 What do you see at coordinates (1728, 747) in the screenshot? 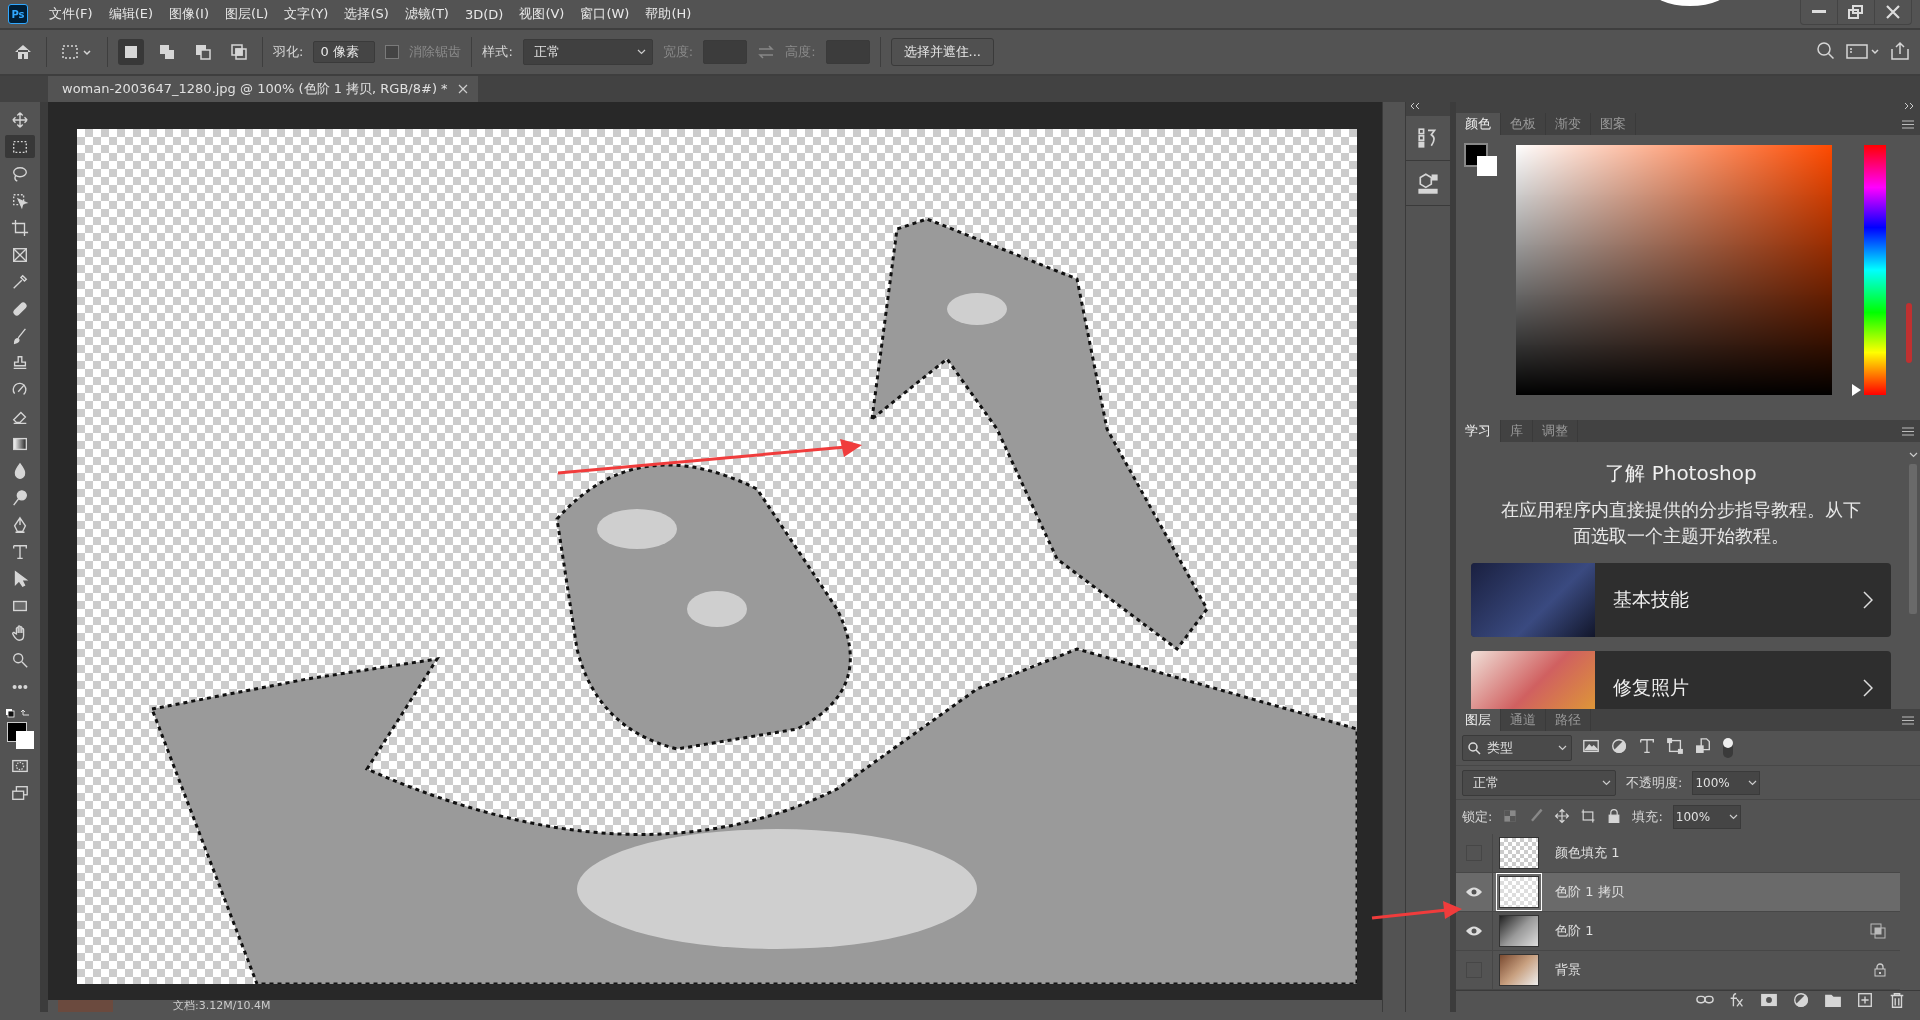
I see `filter-toggle` at bounding box center [1728, 747].